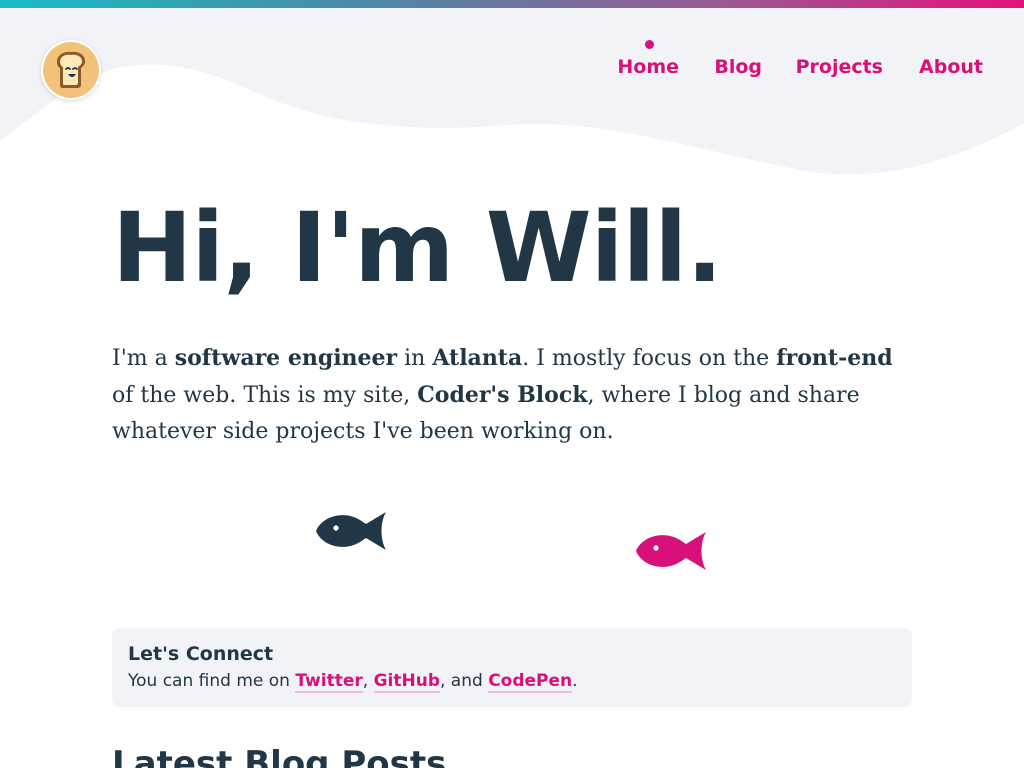 The width and height of the screenshot is (1024, 768). Describe the element at coordinates (477, 358) in the screenshot. I see `intro-city: Atlanta` at that location.